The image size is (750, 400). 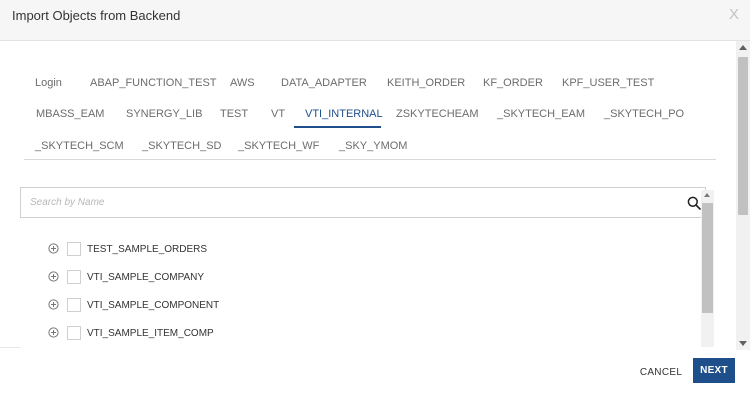 I want to click on object-list-scrollbar, so click(x=707, y=268).